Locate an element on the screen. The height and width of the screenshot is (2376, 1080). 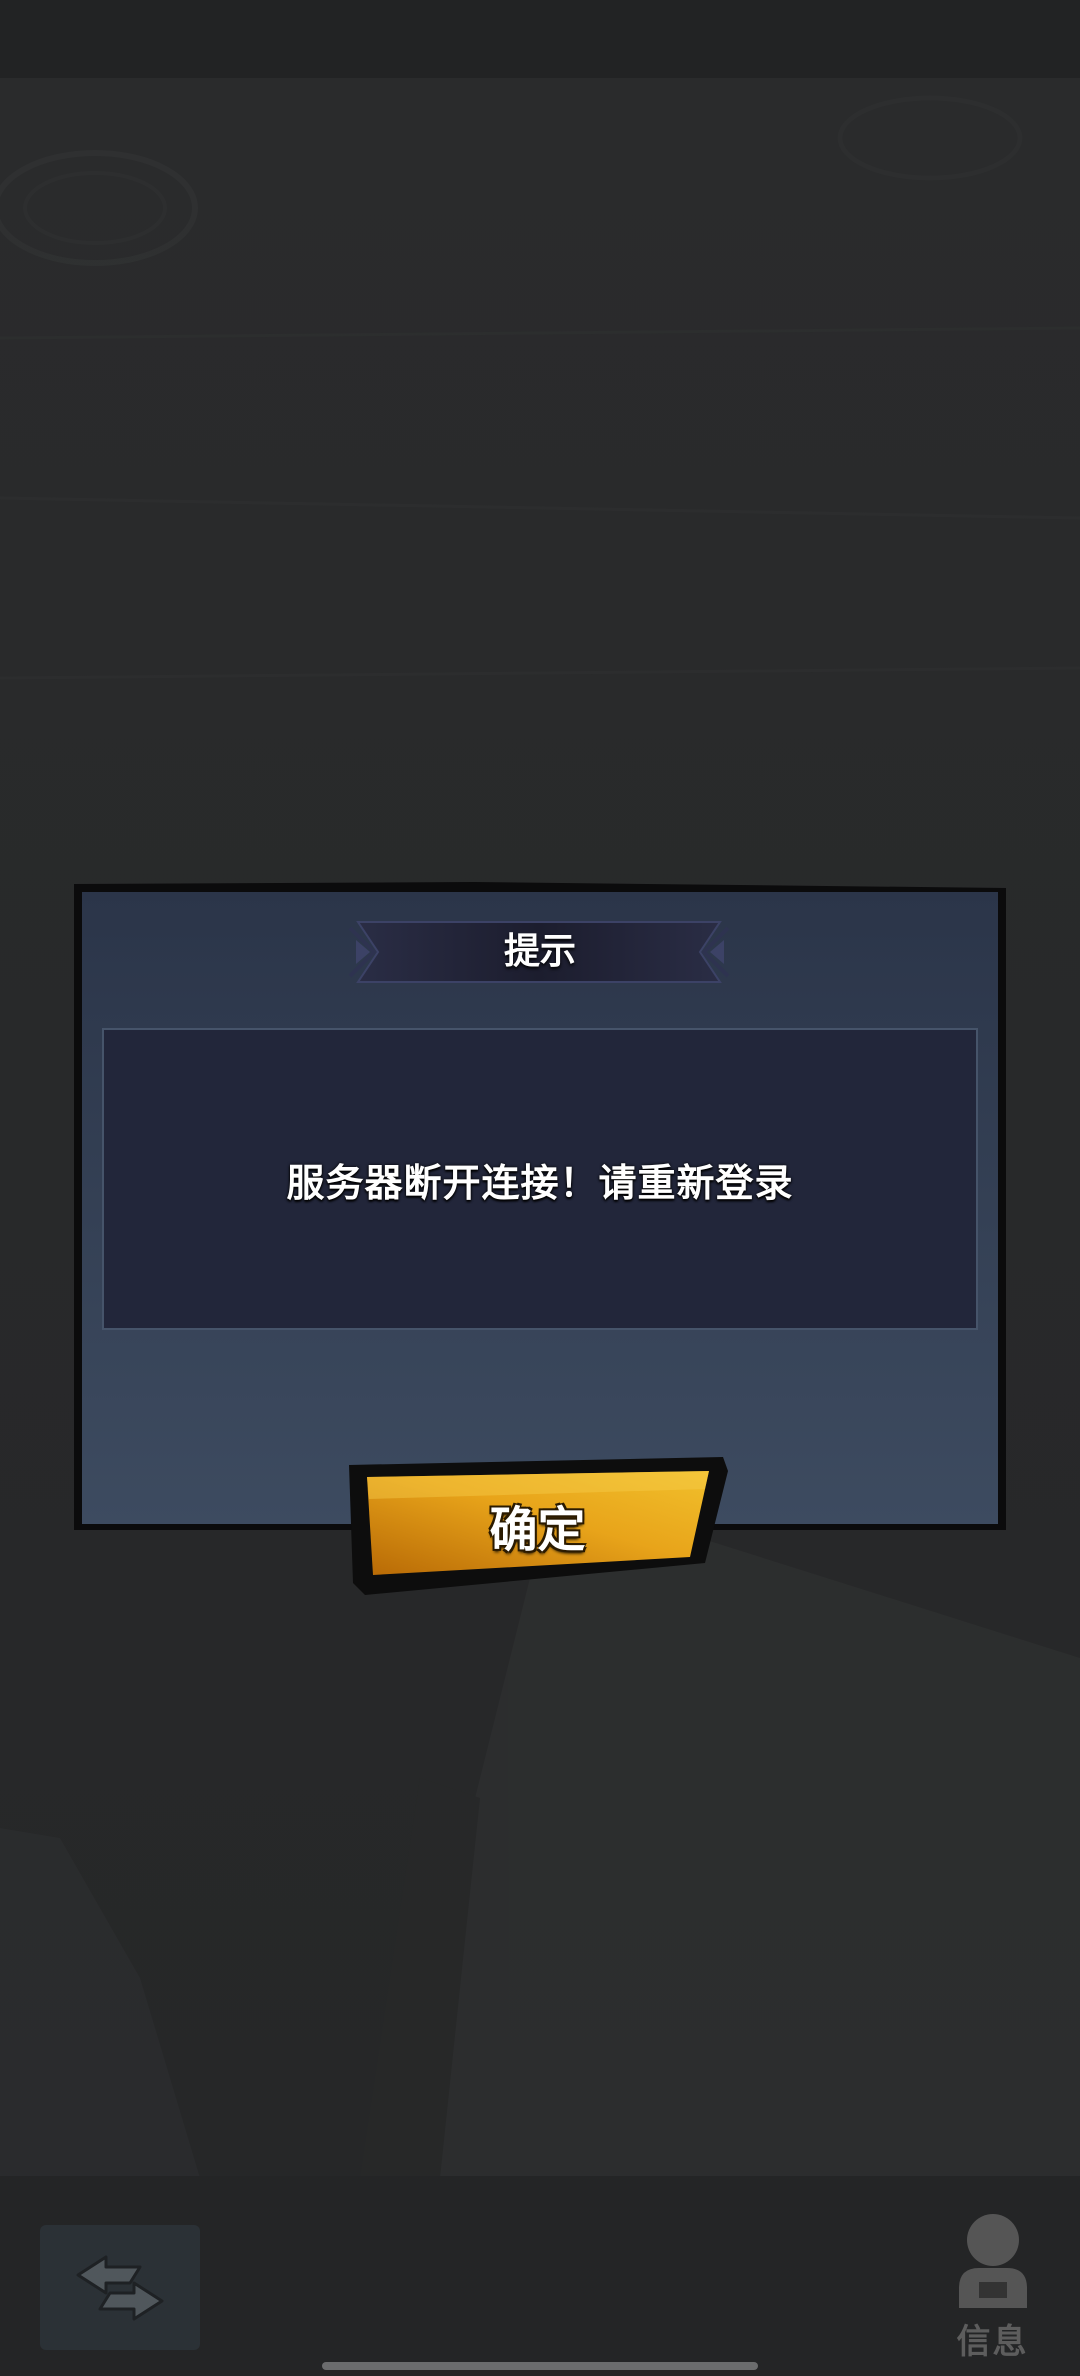
confirm-label: 确定 is located at coordinates (537, 1530).